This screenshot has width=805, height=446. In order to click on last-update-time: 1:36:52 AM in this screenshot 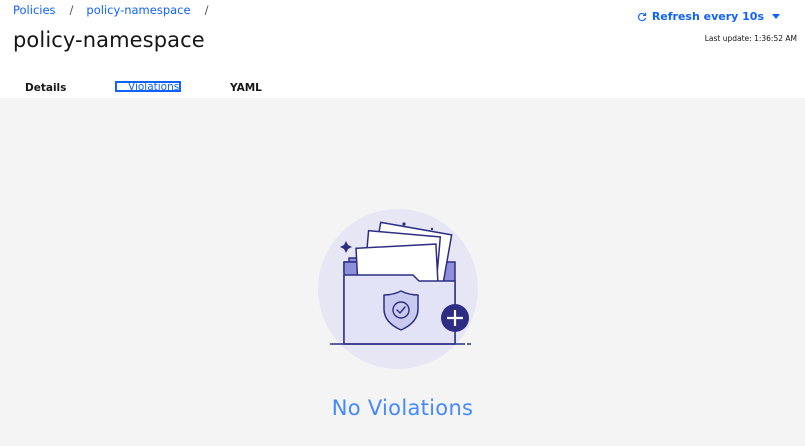, I will do `click(775, 38)`.